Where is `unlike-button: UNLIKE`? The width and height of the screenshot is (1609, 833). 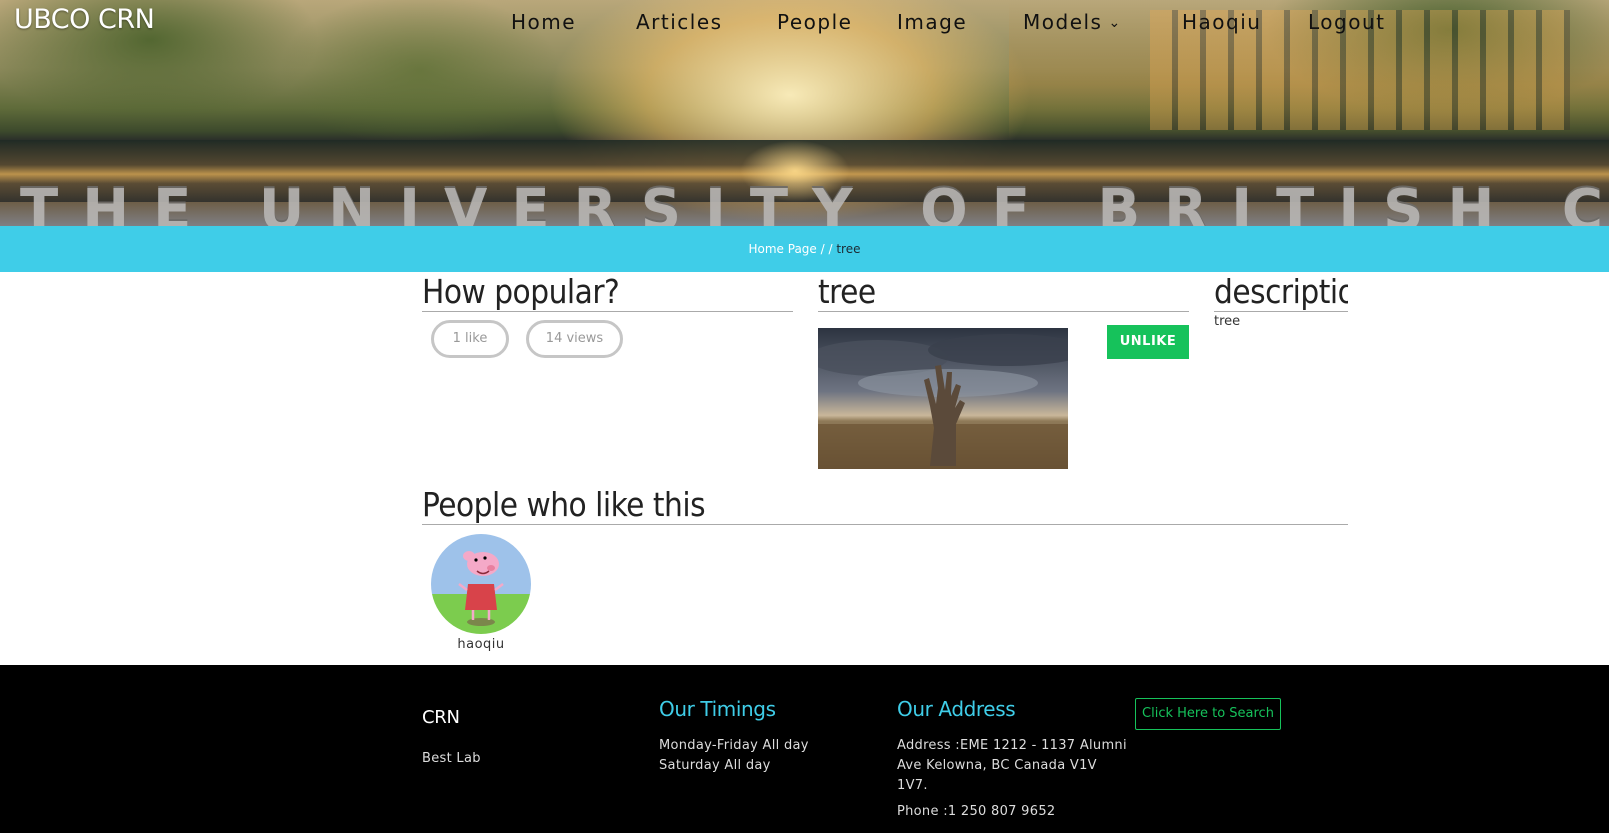 unlike-button: UNLIKE is located at coordinates (1148, 342).